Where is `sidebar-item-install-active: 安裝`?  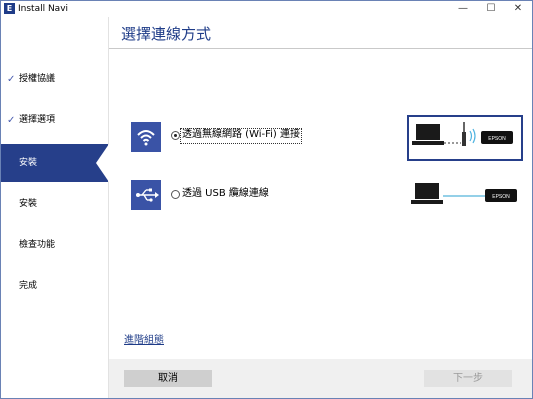
sidebar-item-install-active: 安裝 is located at coordinates (55, 163).